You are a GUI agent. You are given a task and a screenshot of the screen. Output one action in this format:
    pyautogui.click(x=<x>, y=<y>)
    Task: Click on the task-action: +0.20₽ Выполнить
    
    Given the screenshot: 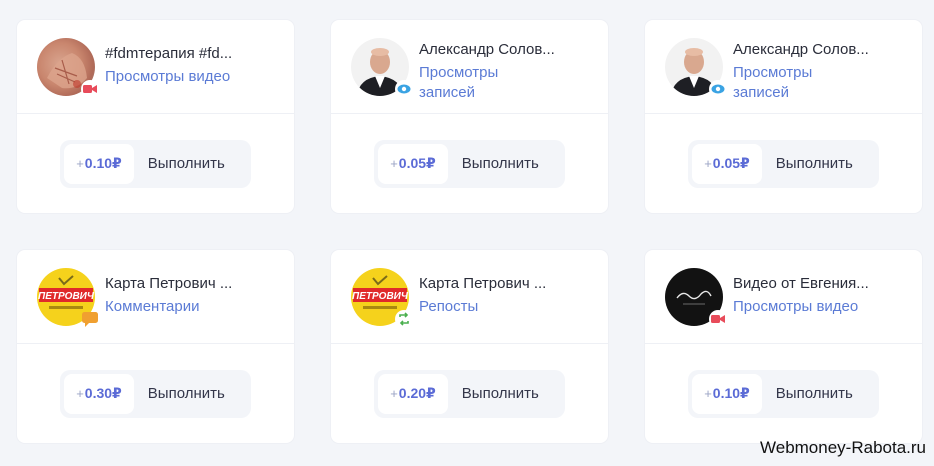 What is the action you would take?
    pyautogui.click(x=469, y=393)
    